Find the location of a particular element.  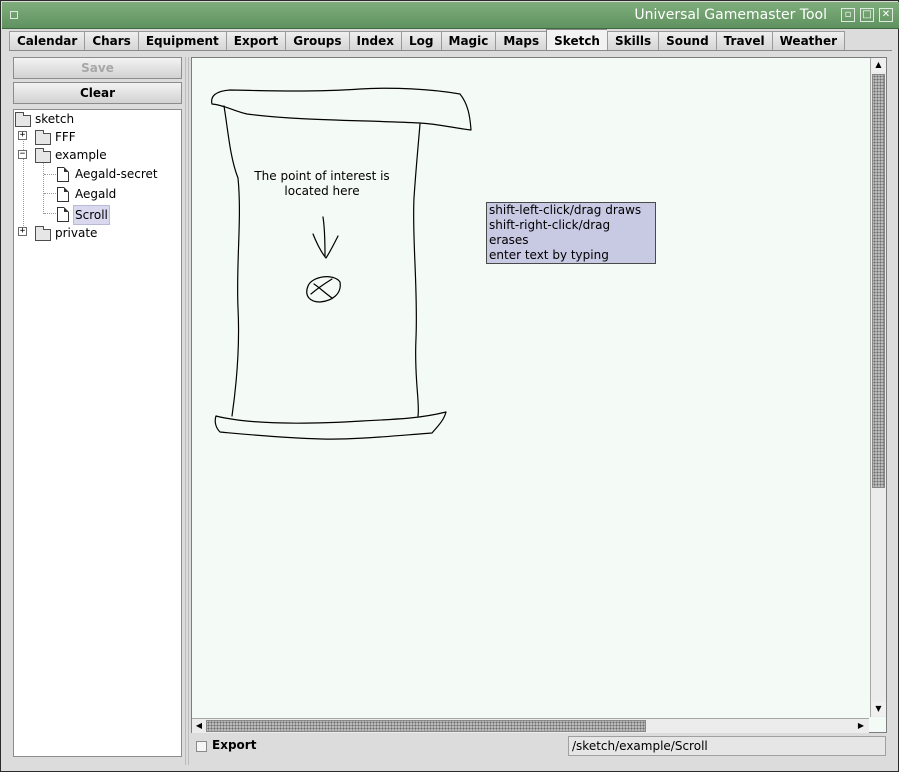

footer-bar: Export /sketch/example/Scroll is located at coordinates (539, 746).